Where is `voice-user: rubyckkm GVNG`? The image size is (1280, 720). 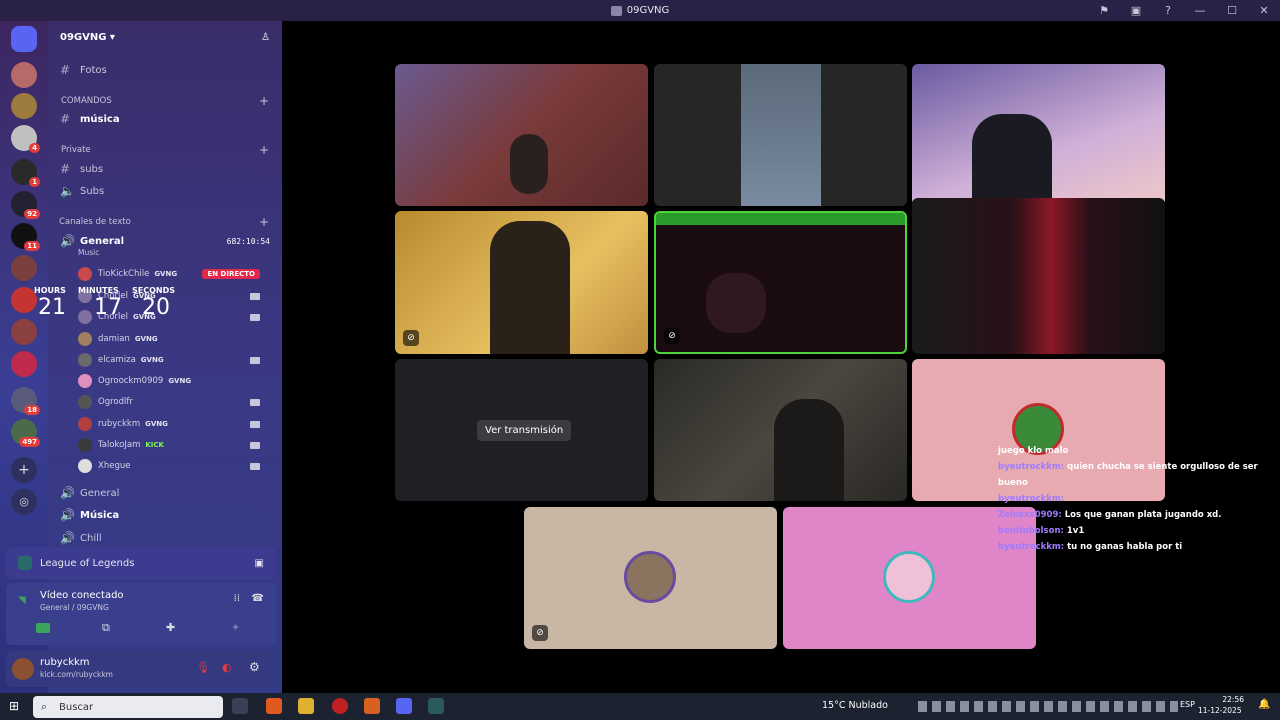 voice-user: rubyckkm GVNG is located at coordinates (175, 424).